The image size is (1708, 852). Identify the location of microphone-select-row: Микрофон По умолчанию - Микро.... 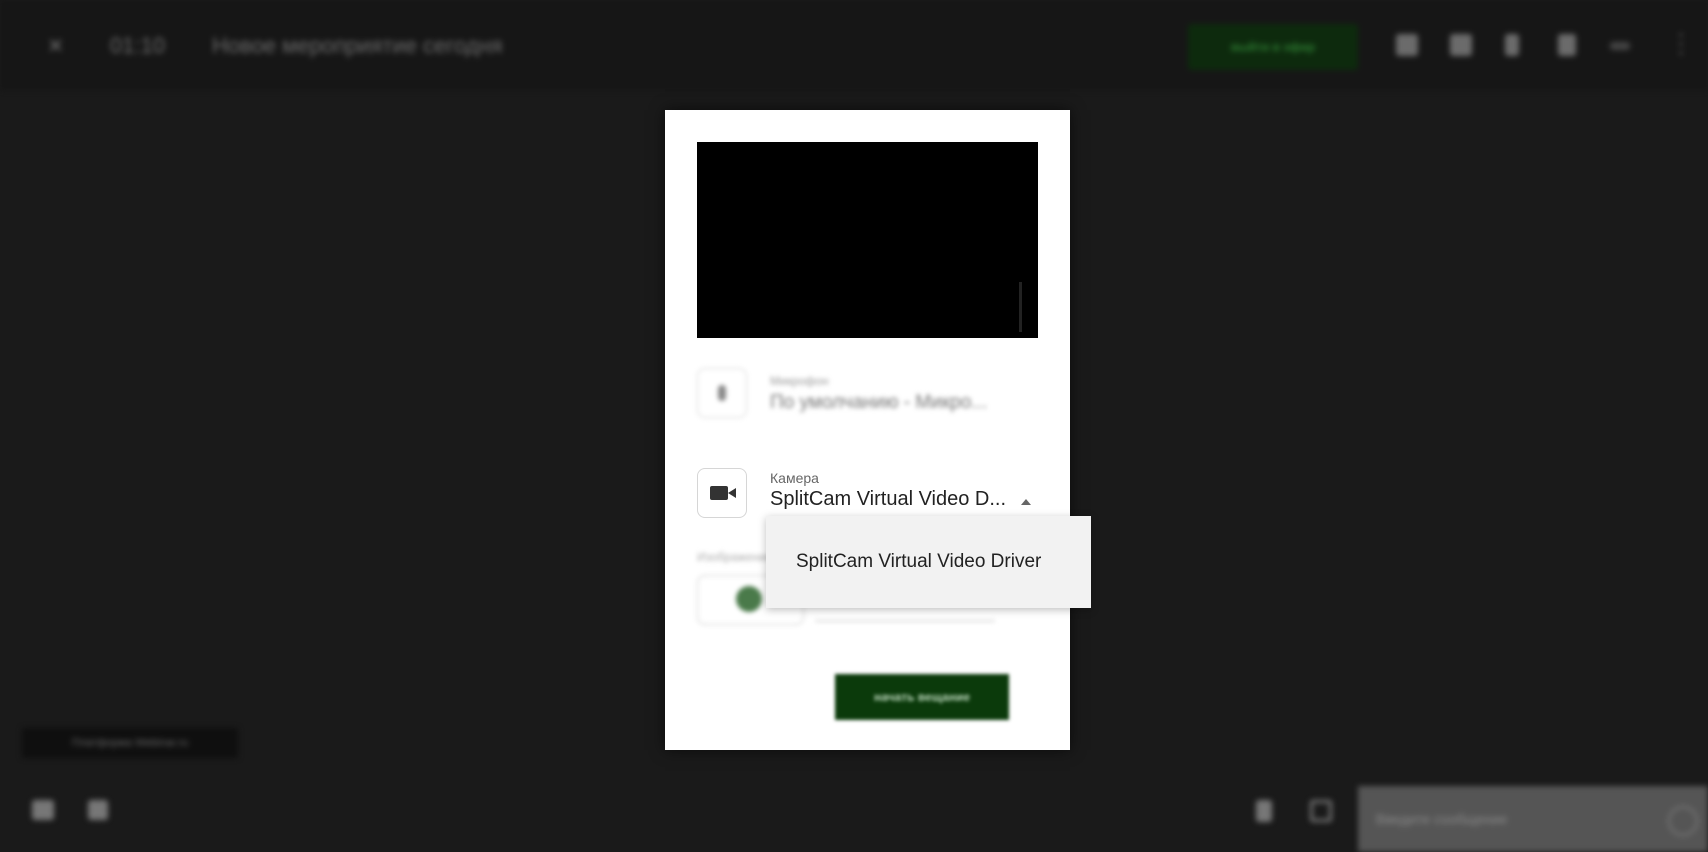
(869, 400).